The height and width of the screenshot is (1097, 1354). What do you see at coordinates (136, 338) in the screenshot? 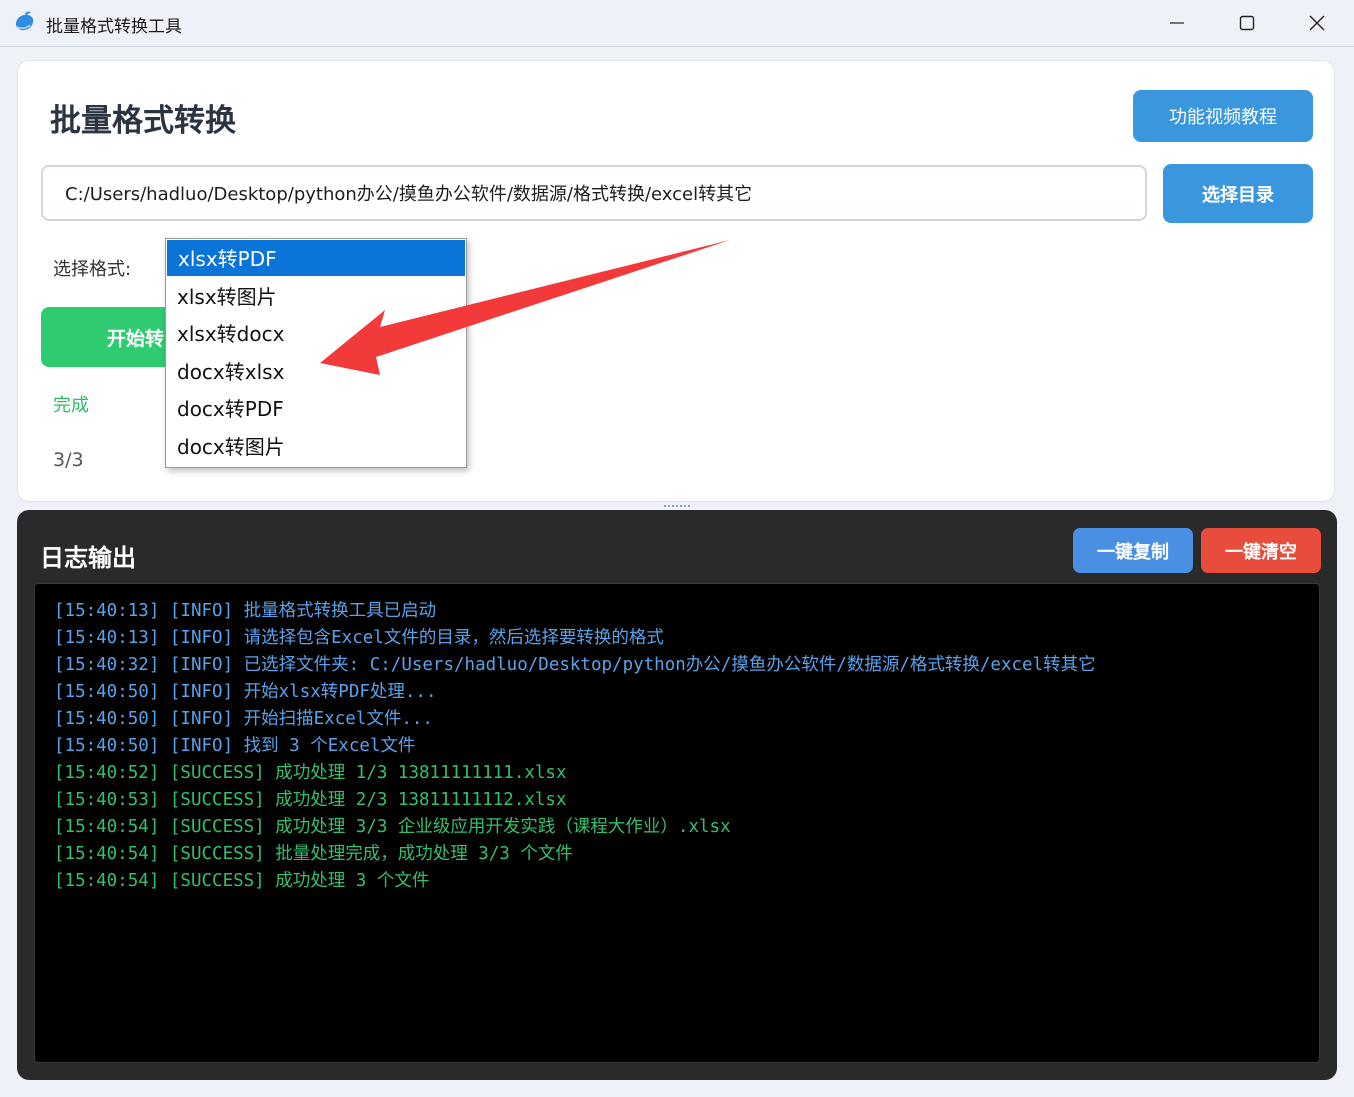
I see `start-convert-label: 开始转` at bounding box center [136, 338].